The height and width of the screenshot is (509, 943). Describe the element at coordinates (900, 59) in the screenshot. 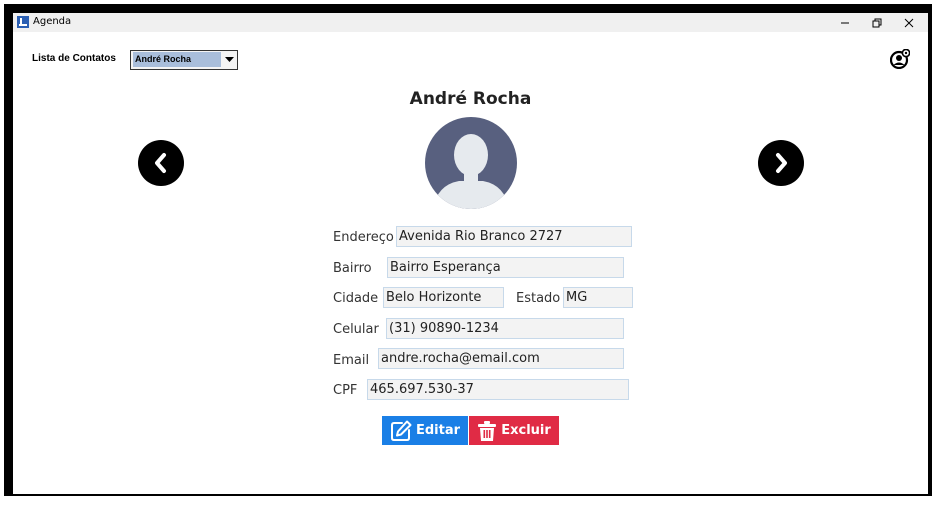

I see `user-settings-icon` at that location.